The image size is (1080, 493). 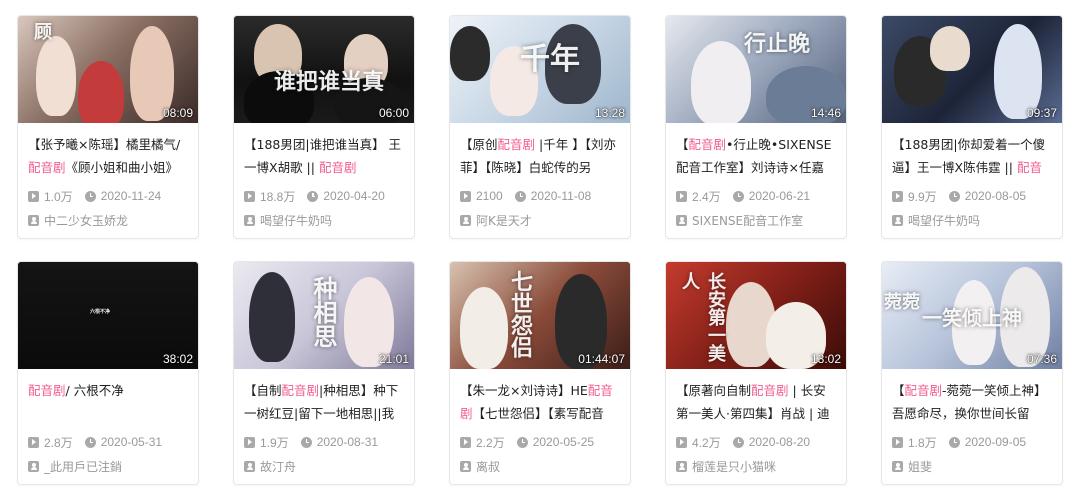 I want to click on thumbnail-calligraphy: 六根不净, so click(x=100, y=312).